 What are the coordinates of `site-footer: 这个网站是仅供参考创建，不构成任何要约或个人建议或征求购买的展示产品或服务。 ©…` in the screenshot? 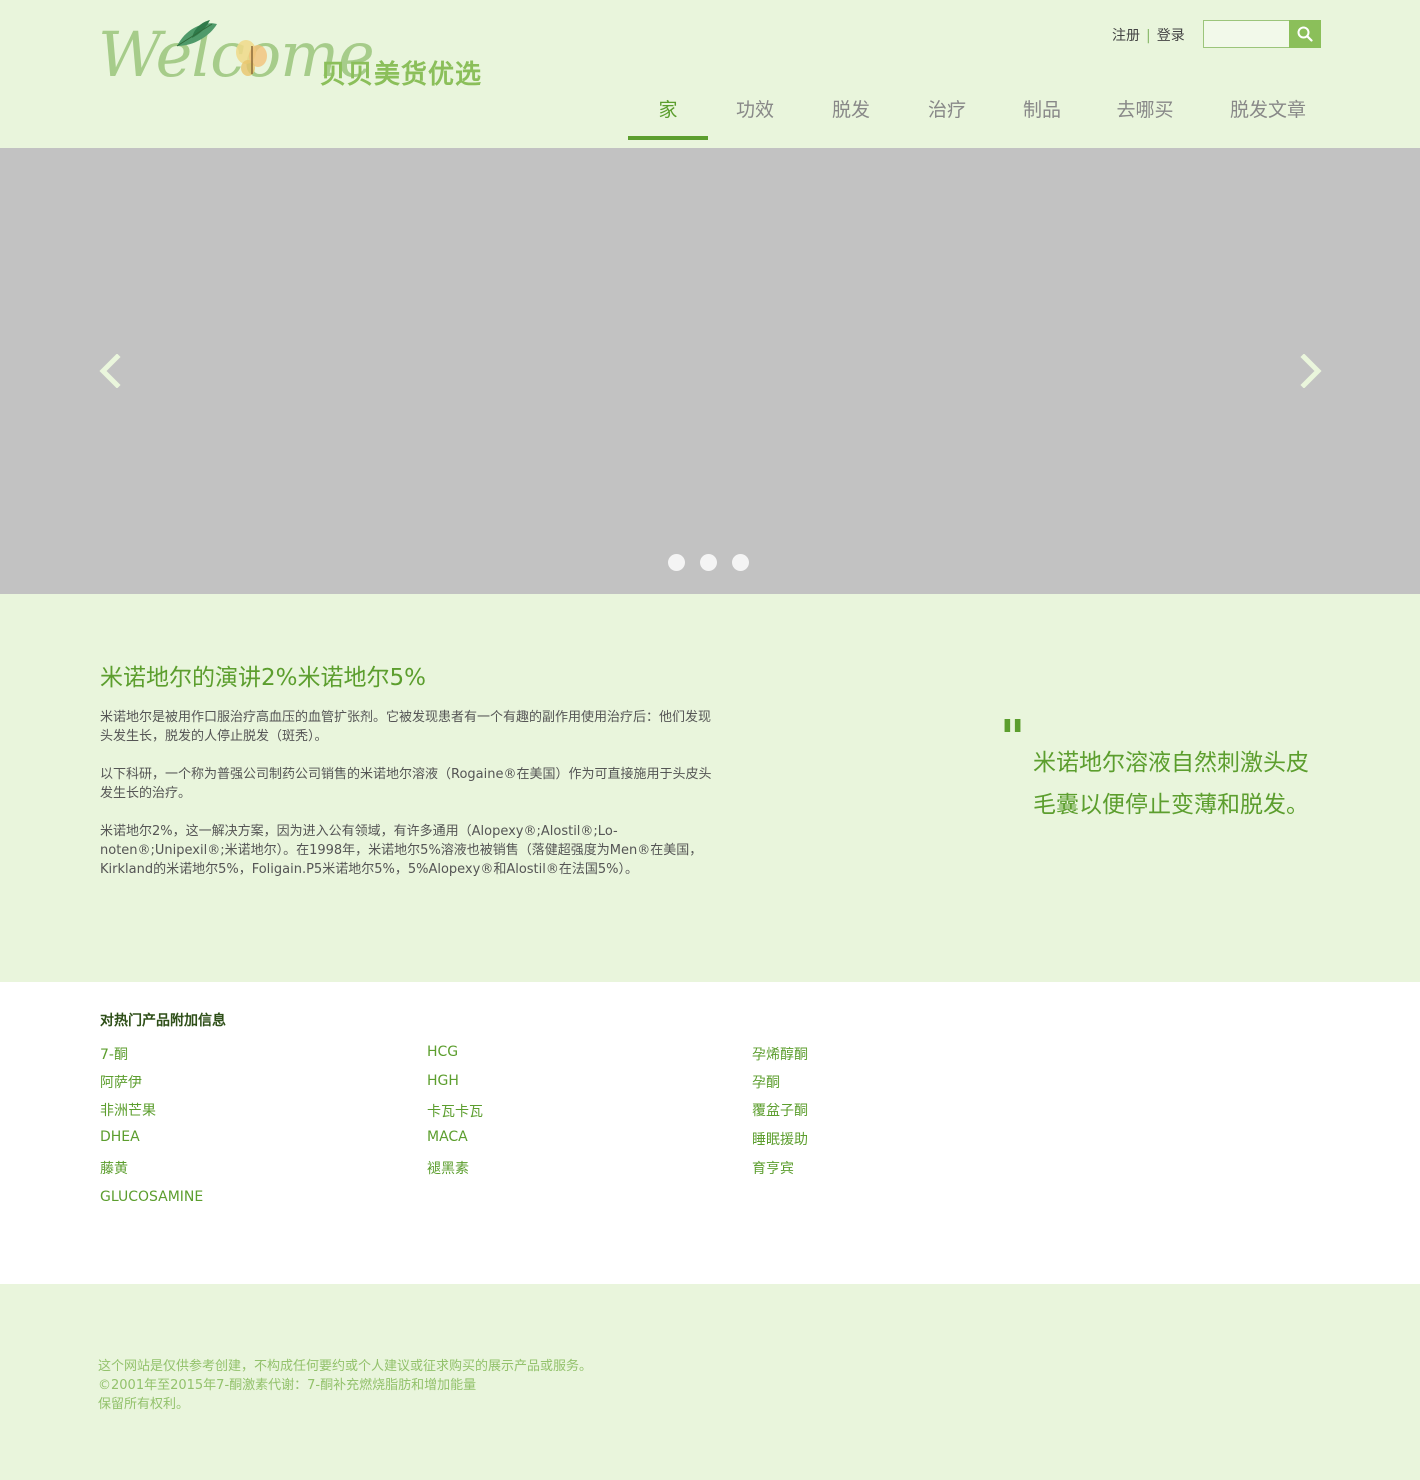 It's located at (710, 1382).